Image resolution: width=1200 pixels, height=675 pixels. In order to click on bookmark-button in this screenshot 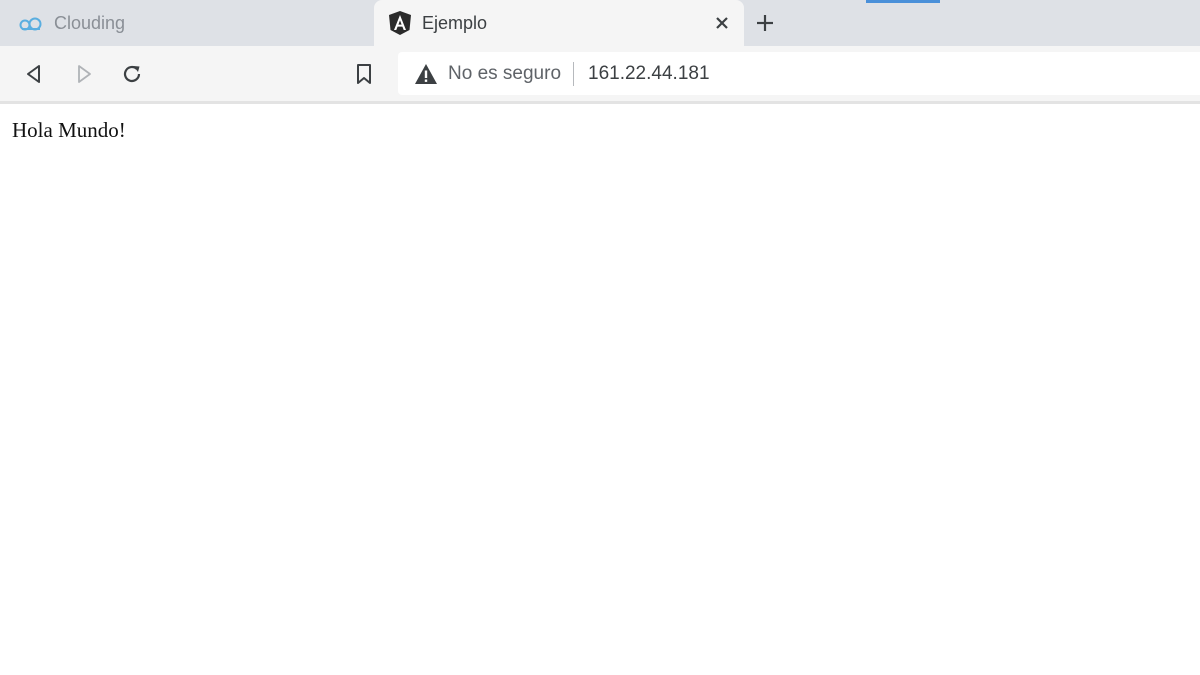, I will do `click(364, 74)`.